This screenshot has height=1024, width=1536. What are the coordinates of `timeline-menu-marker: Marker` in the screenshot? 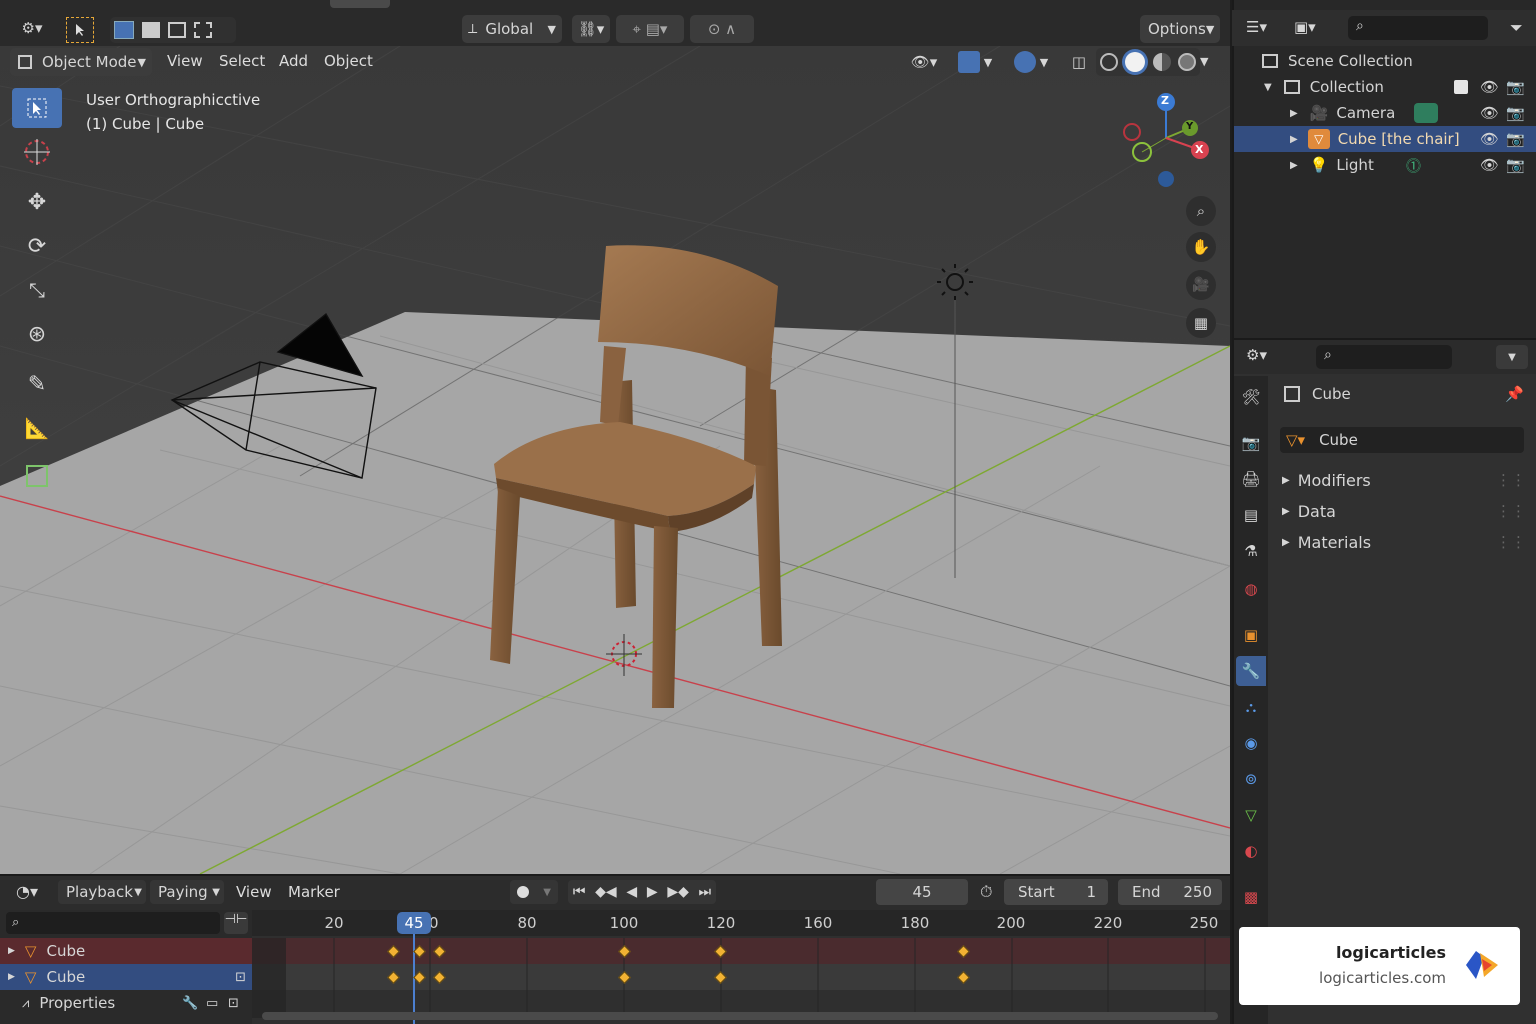 It's located at (314, 892).